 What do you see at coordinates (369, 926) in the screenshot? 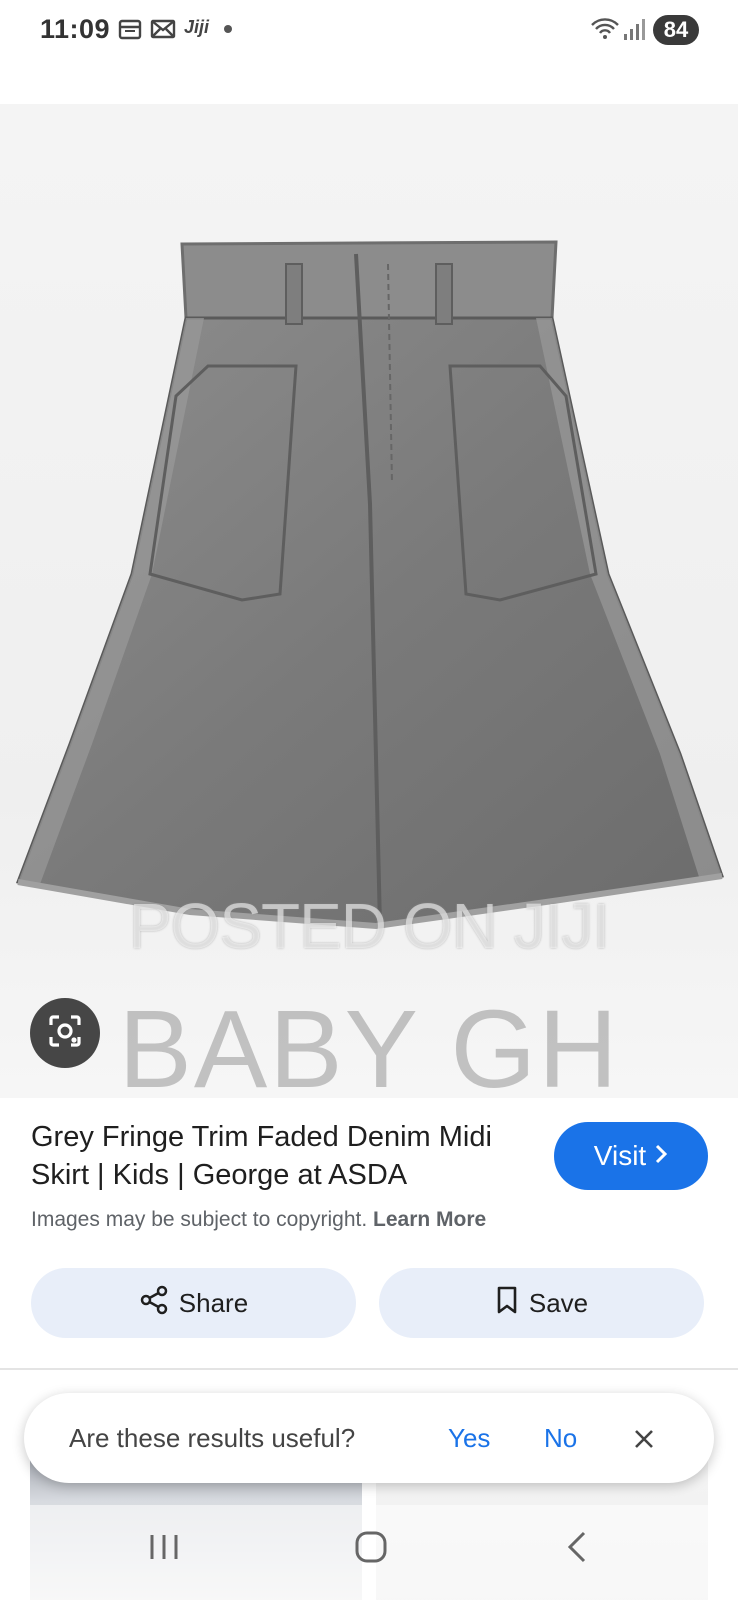
I see `watermark-posted-on-jiji: POSTED ON JIJI` at bounding box center [369, 926].